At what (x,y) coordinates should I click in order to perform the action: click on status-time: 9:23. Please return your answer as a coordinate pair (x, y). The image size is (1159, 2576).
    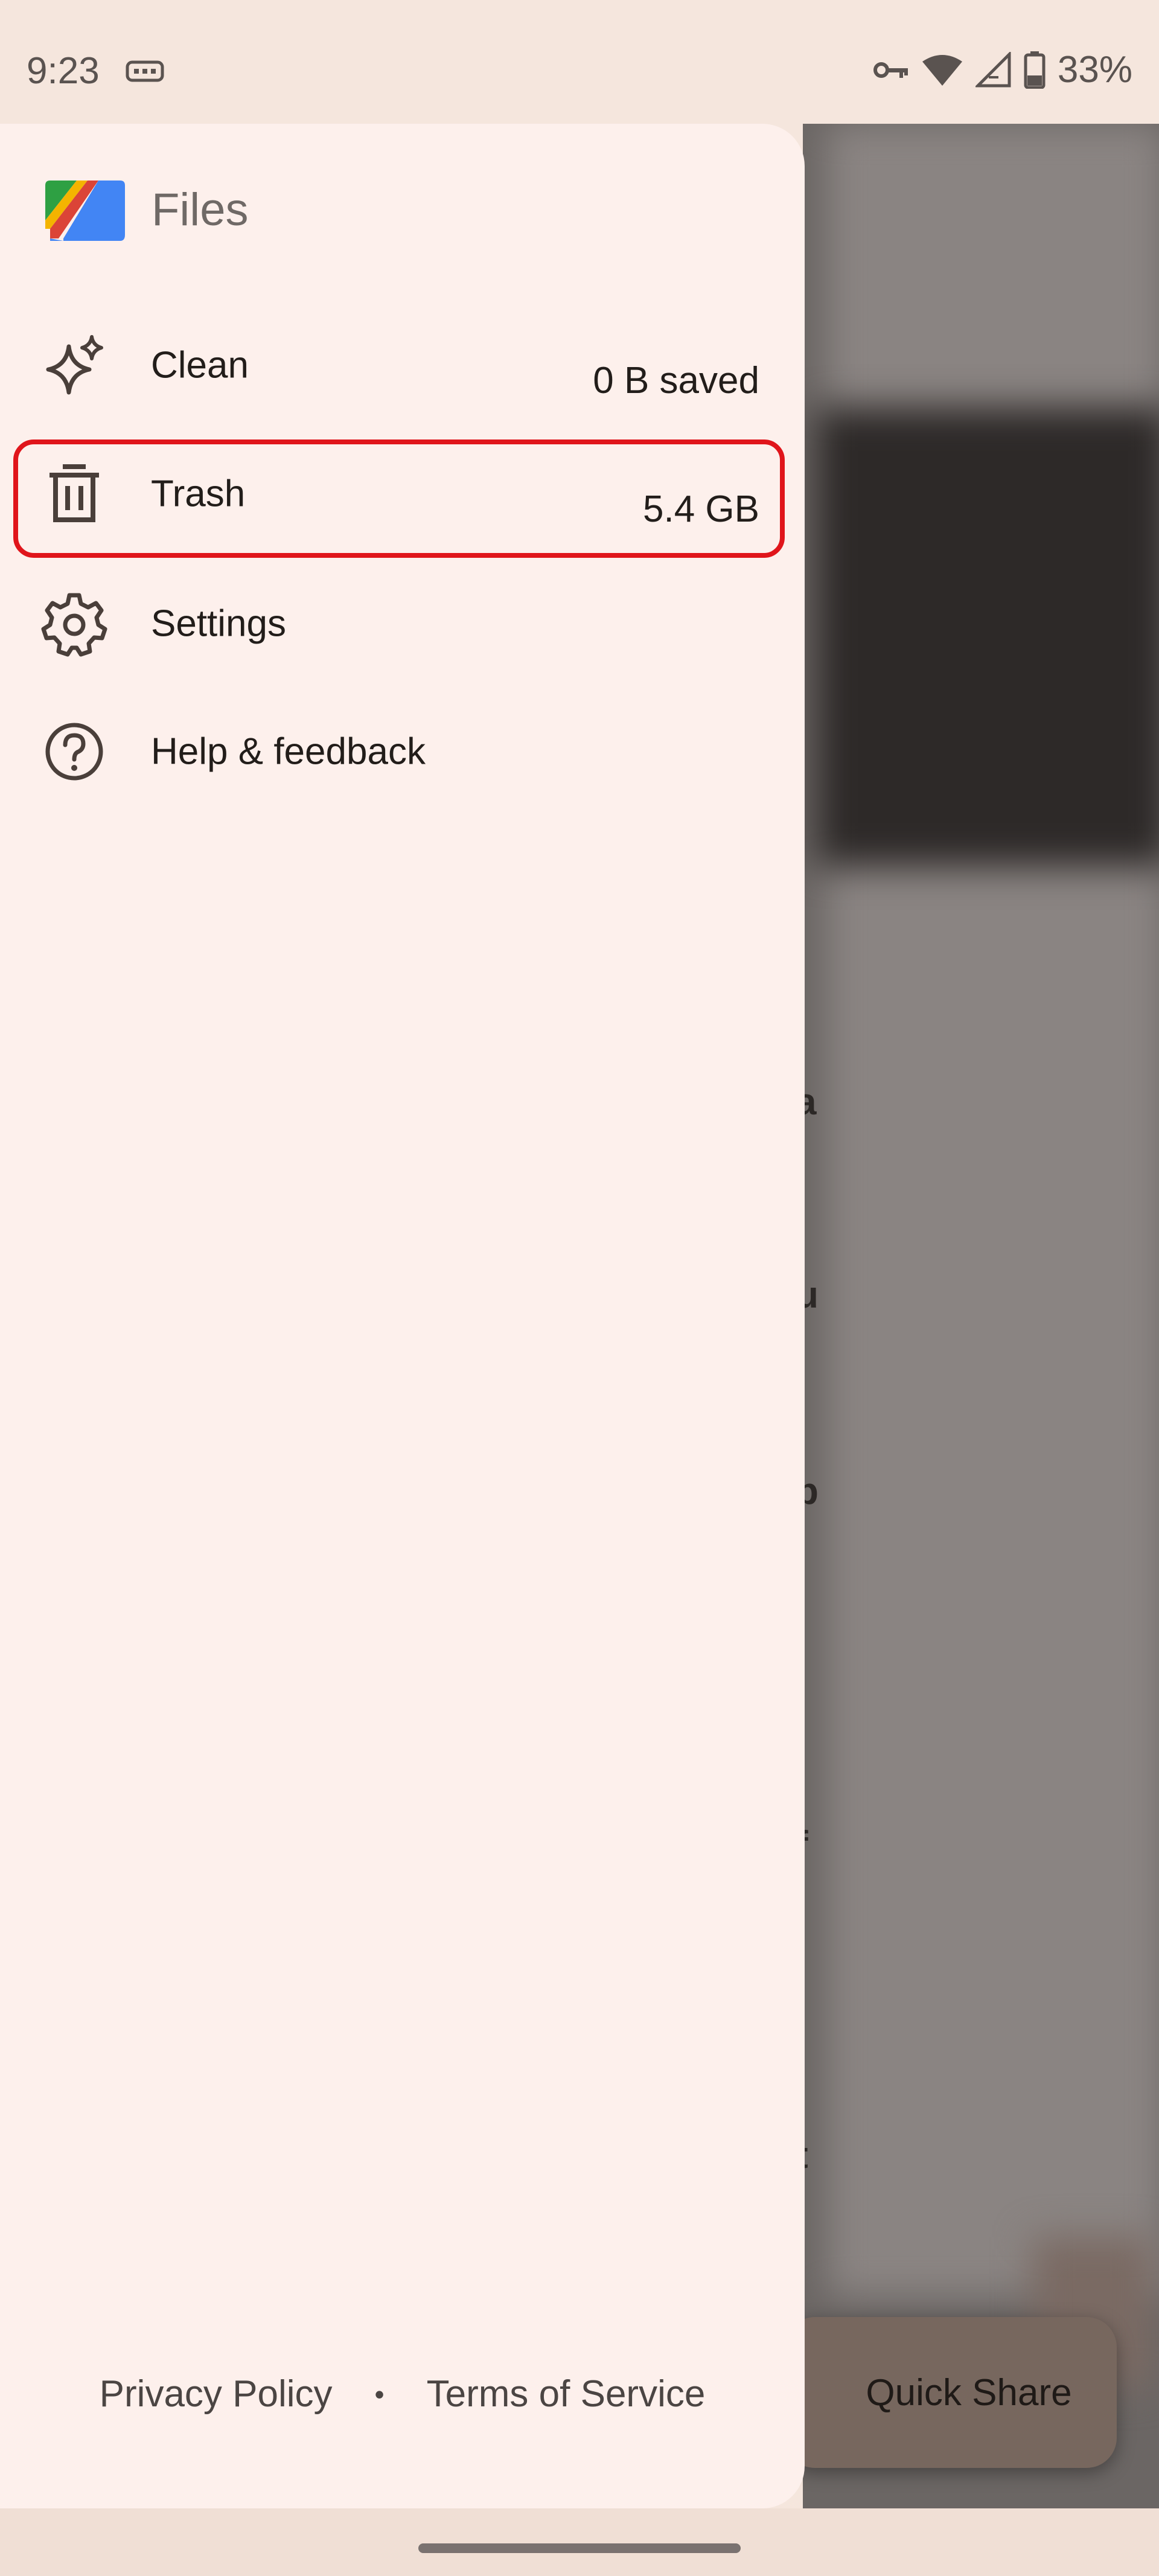
    Looking at the image, I should click on (63, 71).